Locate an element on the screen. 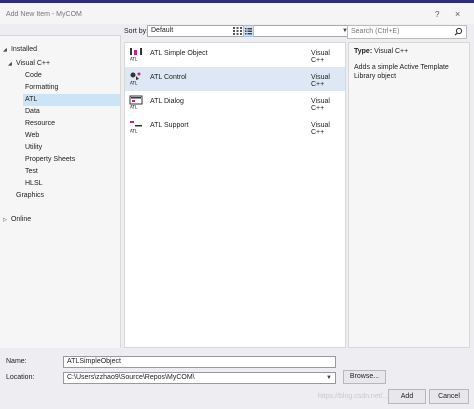 The height and width of the screenshot is (409, 474). title-bar: Add New Item - MyCOM ? × is located at coordinates (237, 13).